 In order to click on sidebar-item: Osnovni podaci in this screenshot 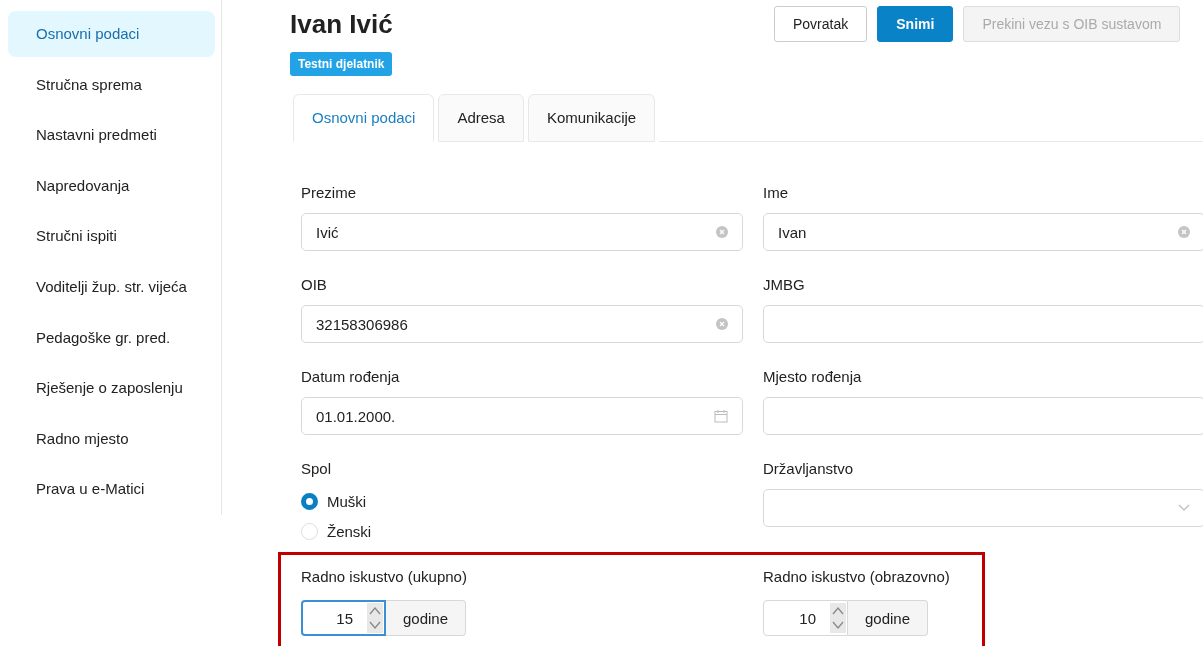, I will do `click(111, 34)`.